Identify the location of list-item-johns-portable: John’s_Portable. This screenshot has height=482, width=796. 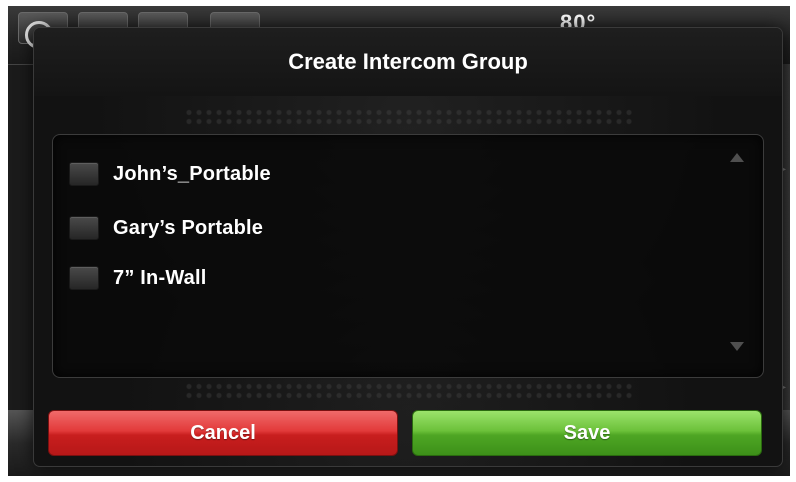
(379, 174).